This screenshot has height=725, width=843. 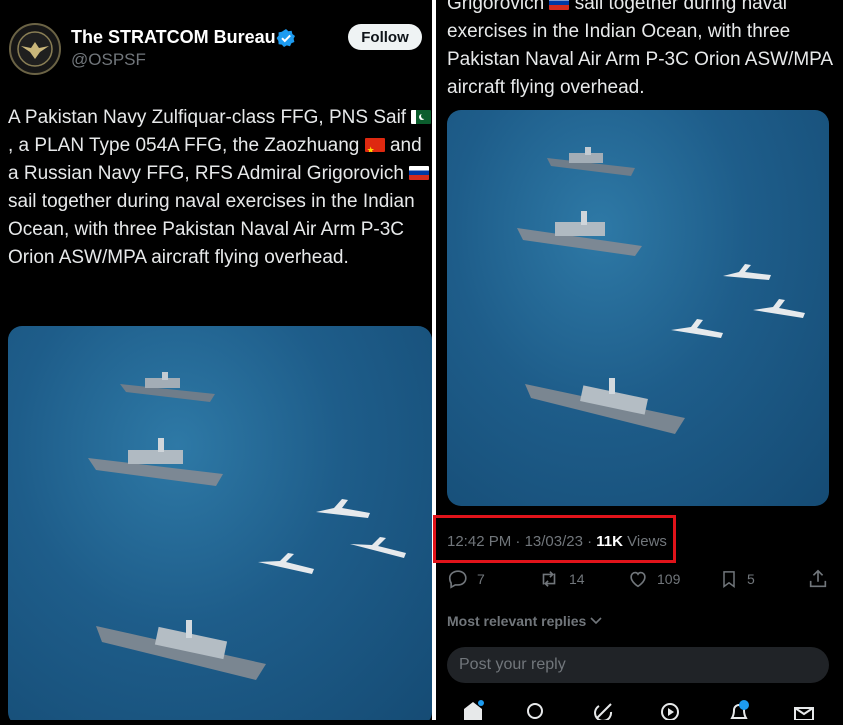 I want to click on like-icon, so click(x=638, y=579).